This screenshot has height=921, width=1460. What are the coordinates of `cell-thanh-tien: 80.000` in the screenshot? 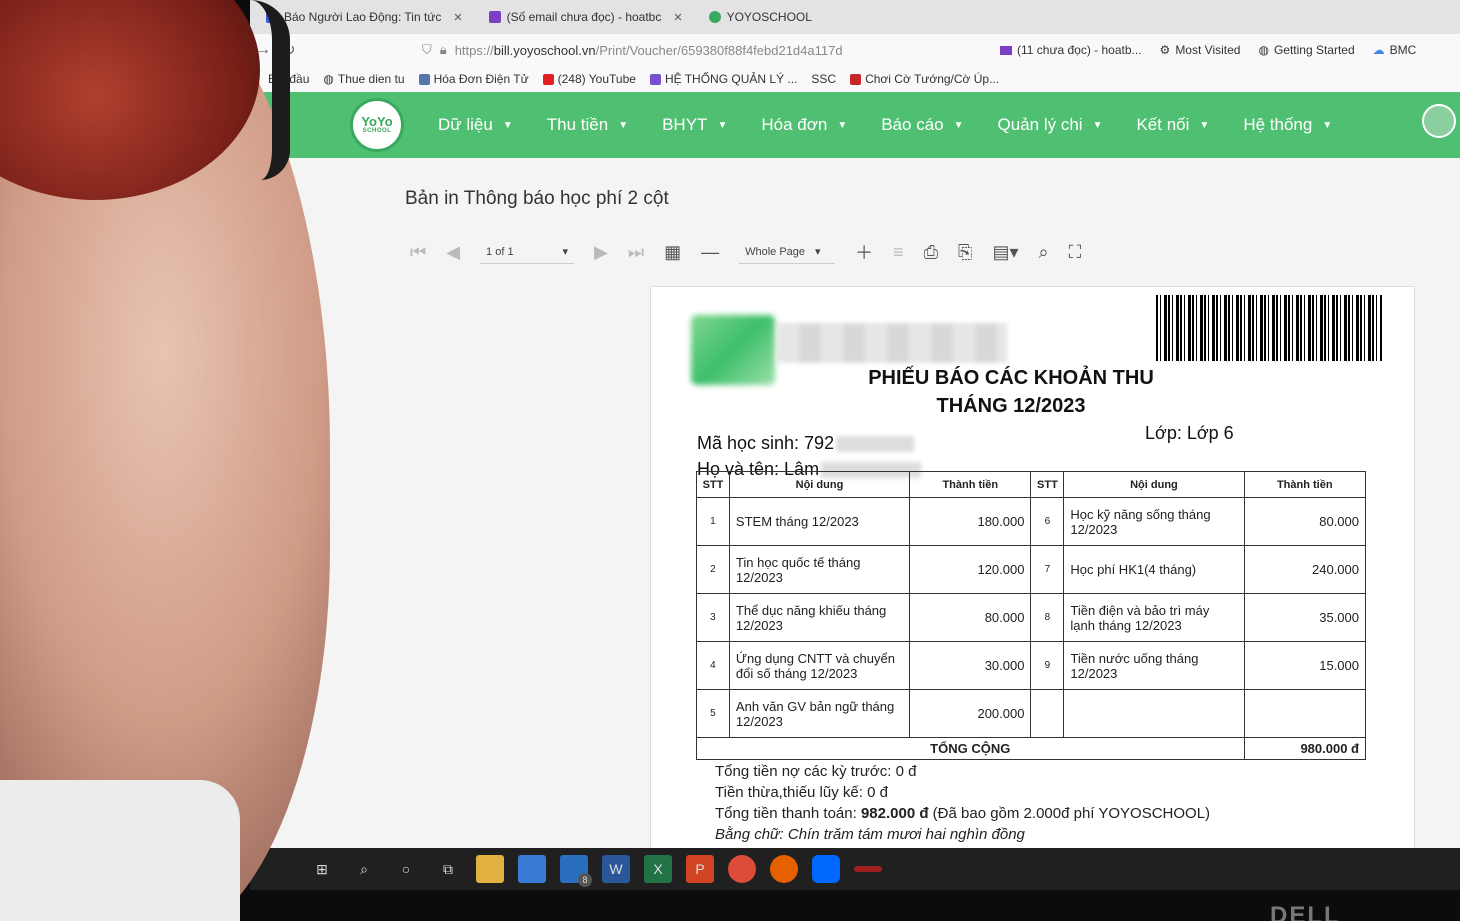 It's located at (1304, 521).